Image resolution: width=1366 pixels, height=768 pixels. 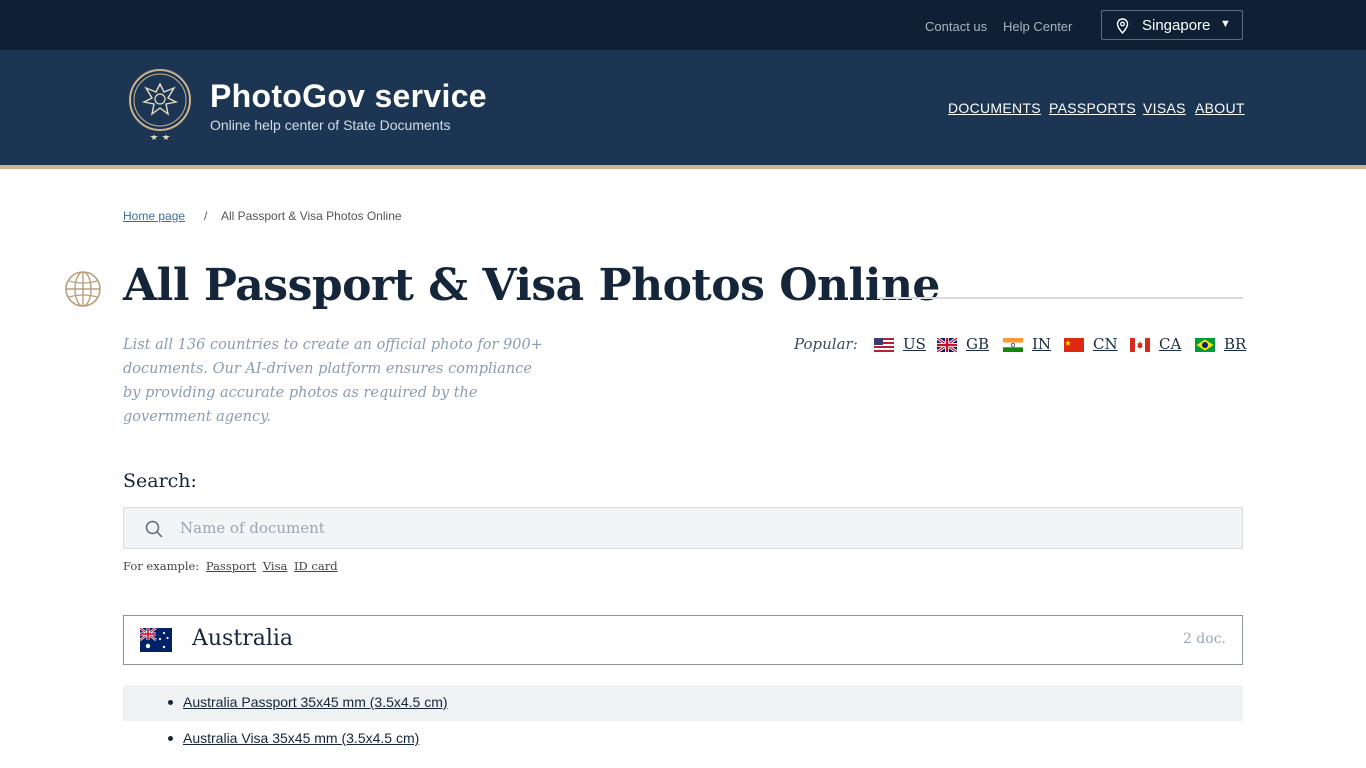 What do you see at coordinates (154, 216) in the screenshot?
I see `breadcrumb-home-link: Home page` at bounding box center [154, 216].